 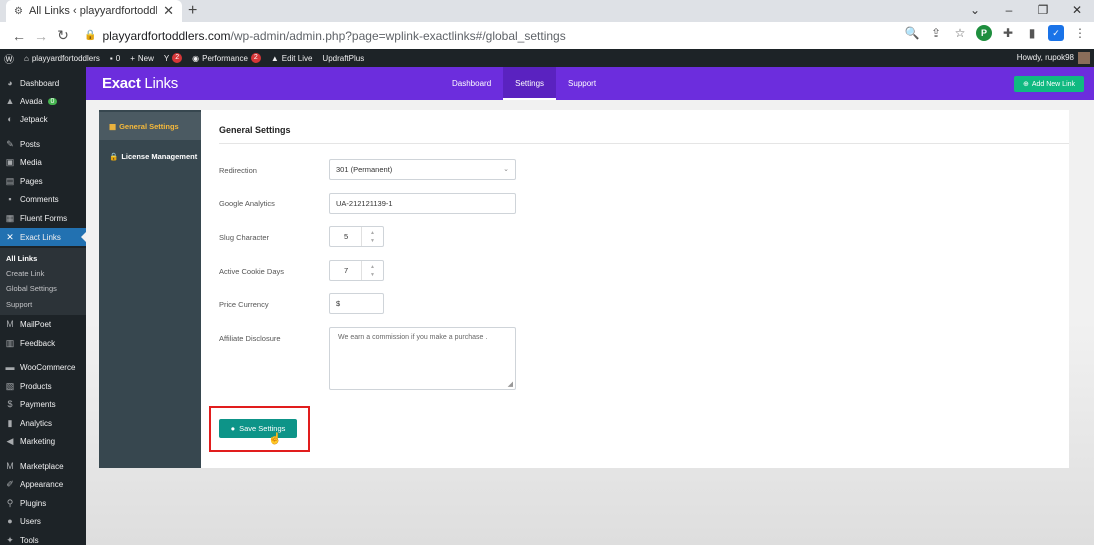 I want to click on forms-icon: ▦, so click(x=10, y=217).